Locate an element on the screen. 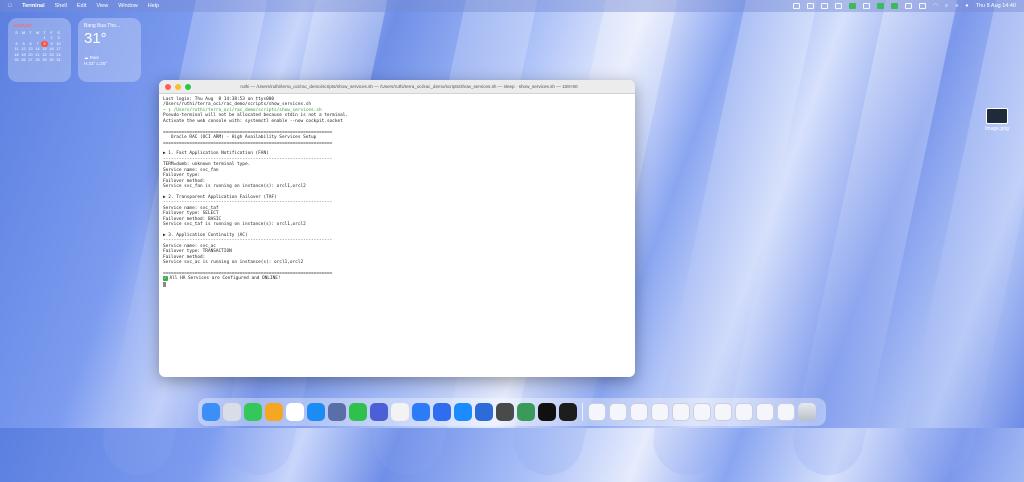 The width and height of the screenshot is (1024, 482). dock-app-notes is located at coordinates (400, 412).